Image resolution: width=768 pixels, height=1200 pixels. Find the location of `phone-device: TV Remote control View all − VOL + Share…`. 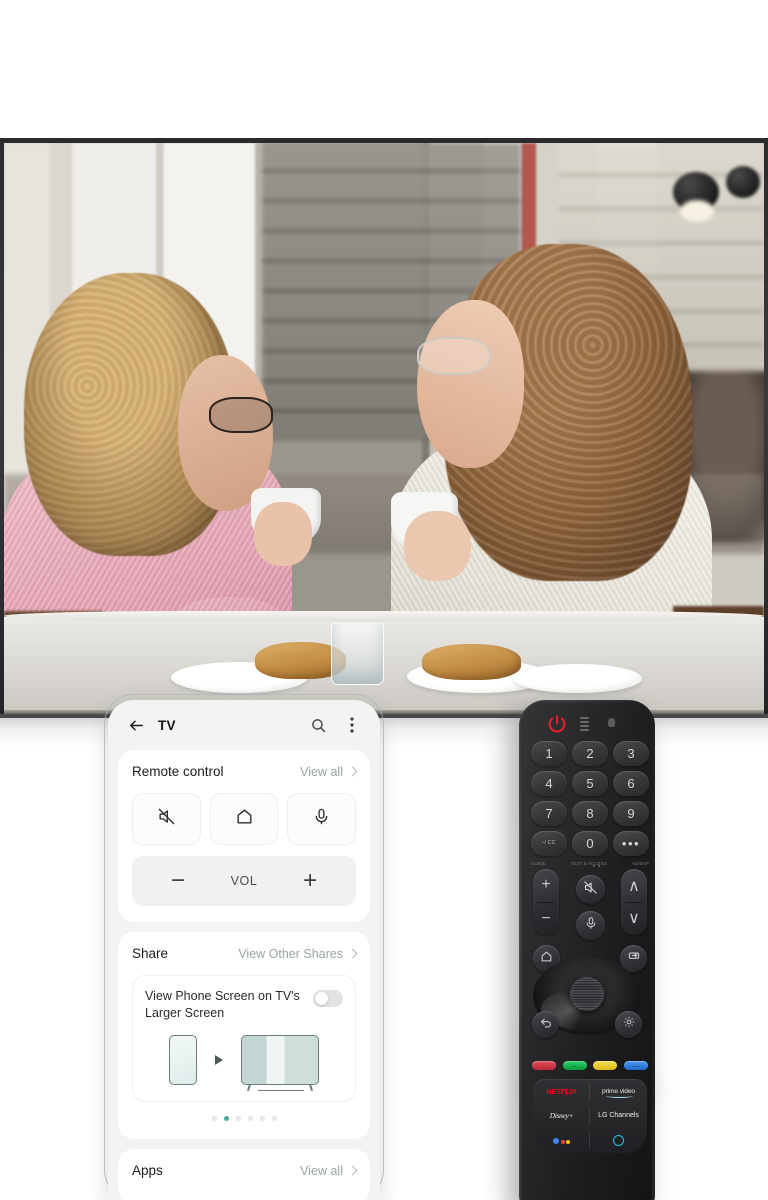

phone-device: TV Remote control View all − VOL + Share… is located at coordinates (244, 950).